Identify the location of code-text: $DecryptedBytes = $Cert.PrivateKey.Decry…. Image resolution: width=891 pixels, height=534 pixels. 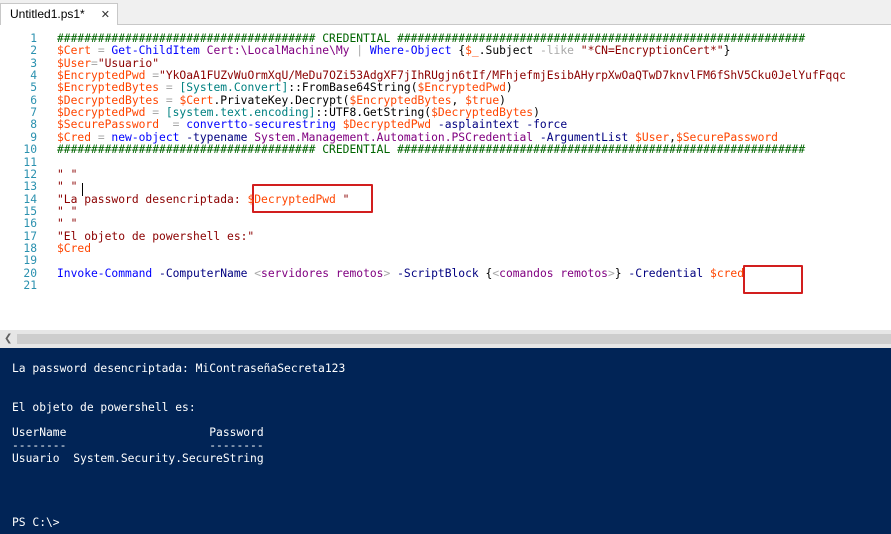
(281, 100).